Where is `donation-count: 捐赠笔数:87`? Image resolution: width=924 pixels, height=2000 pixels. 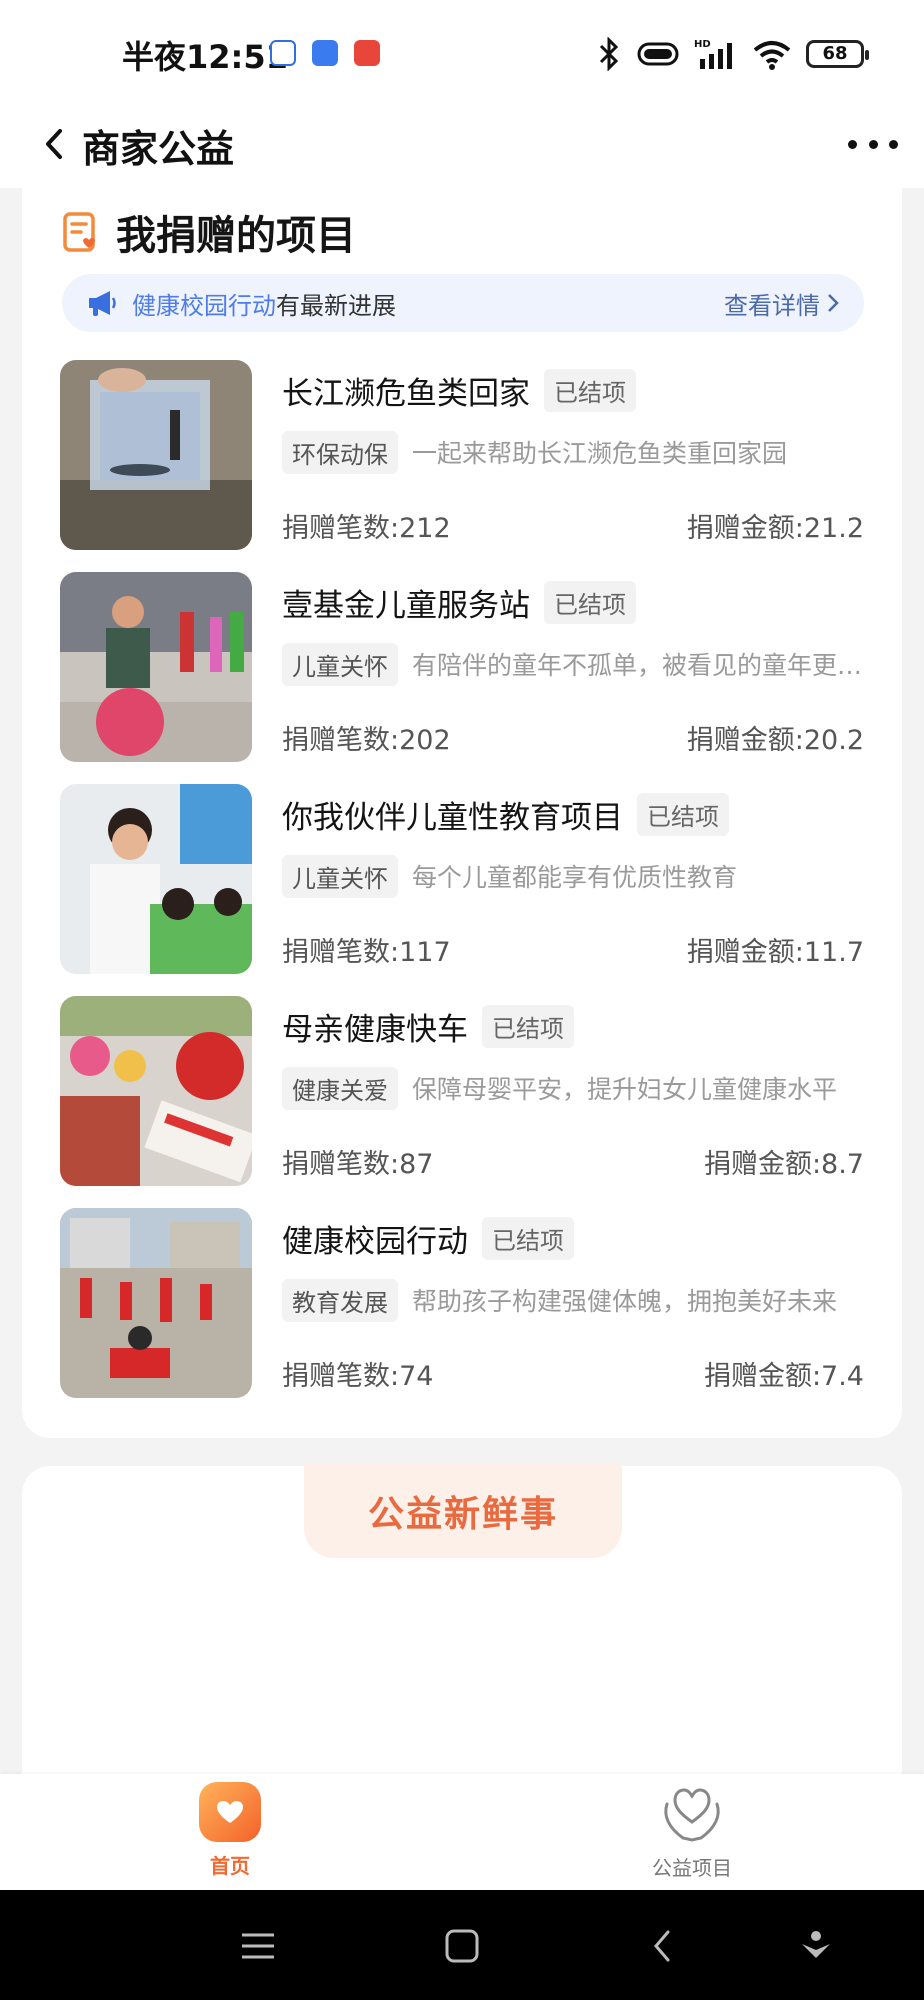 donation-count: 捐赠笔数:87 is located at coordinates (358, 1164).